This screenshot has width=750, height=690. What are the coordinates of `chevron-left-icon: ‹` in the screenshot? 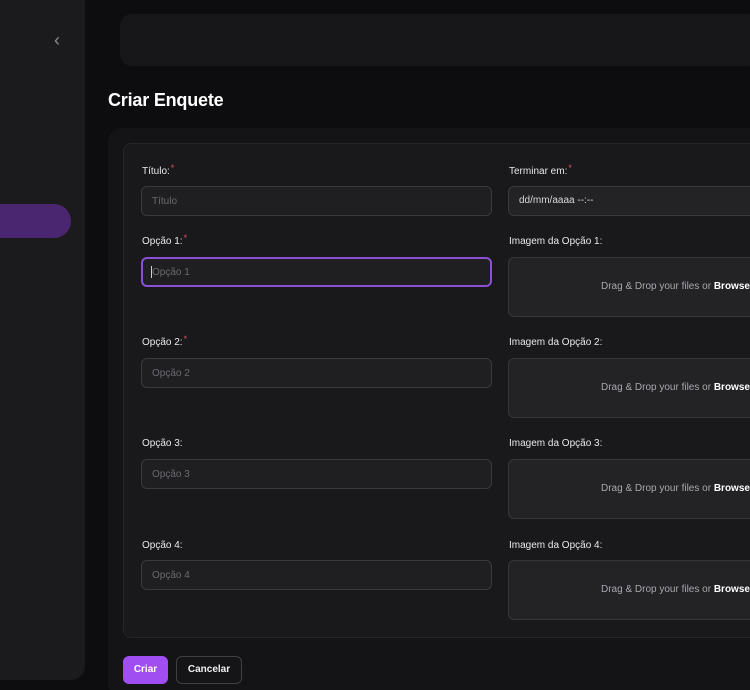 It's located at (57, 40).